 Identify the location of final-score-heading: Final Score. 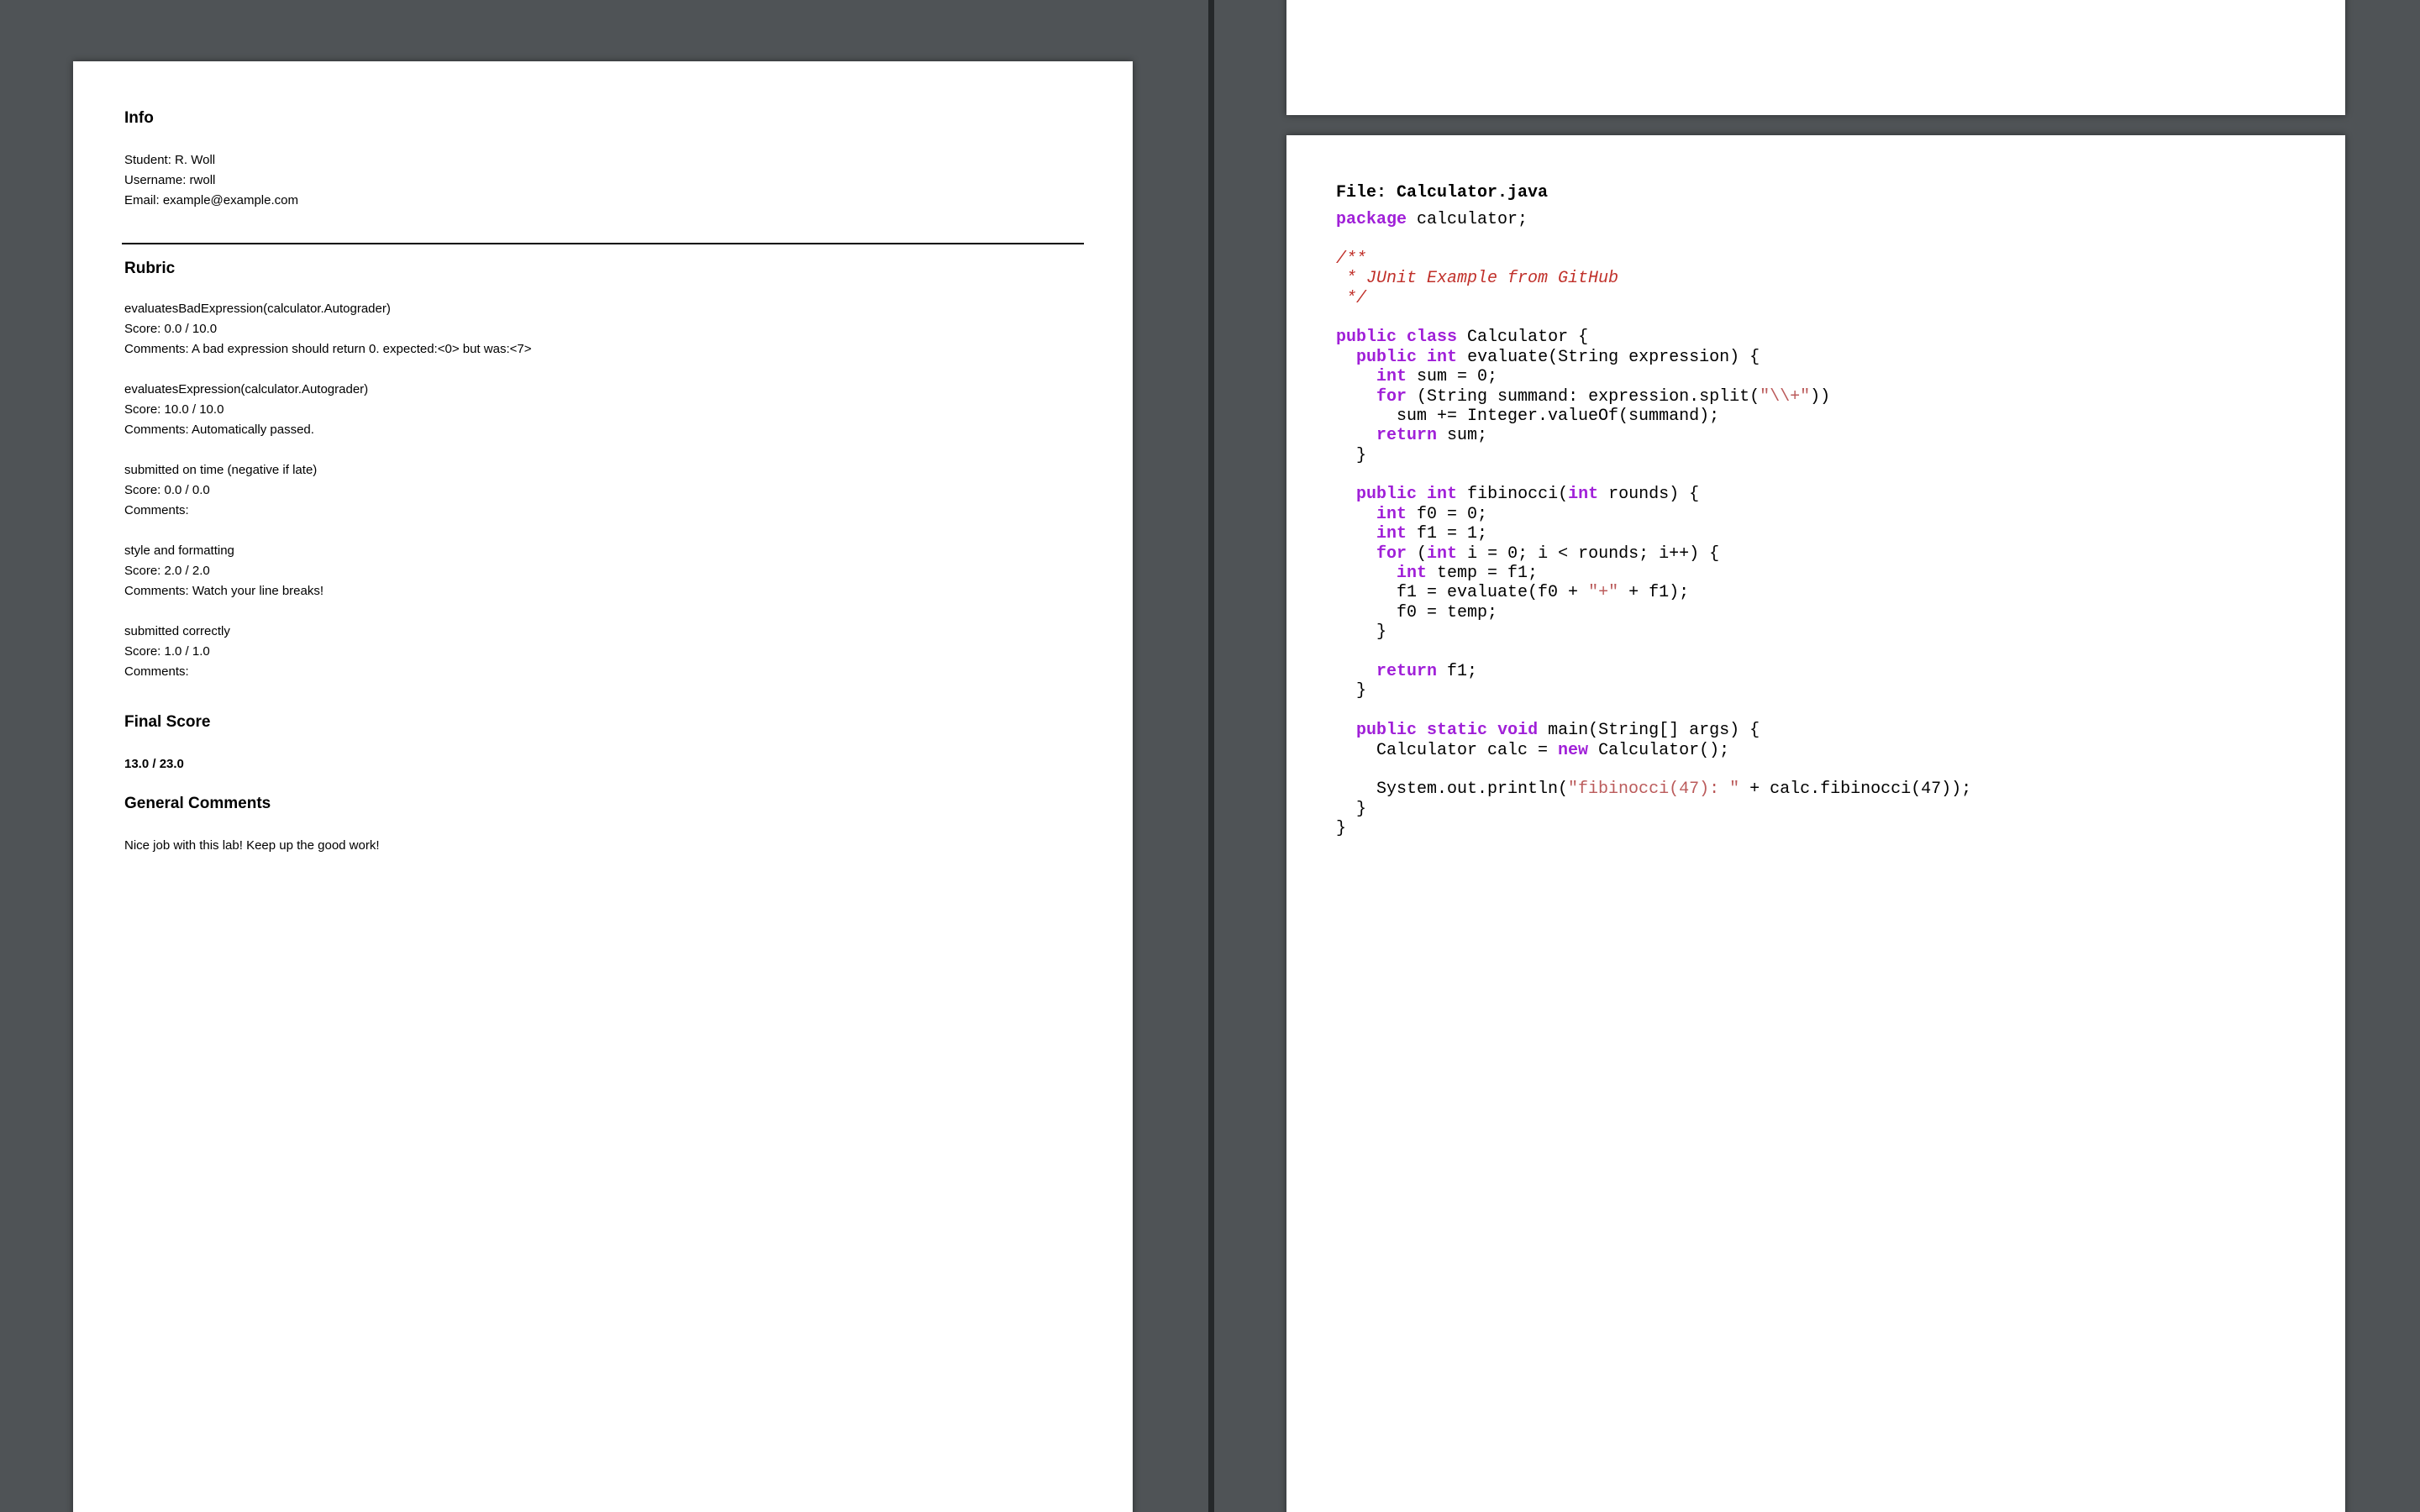
(167, 722).